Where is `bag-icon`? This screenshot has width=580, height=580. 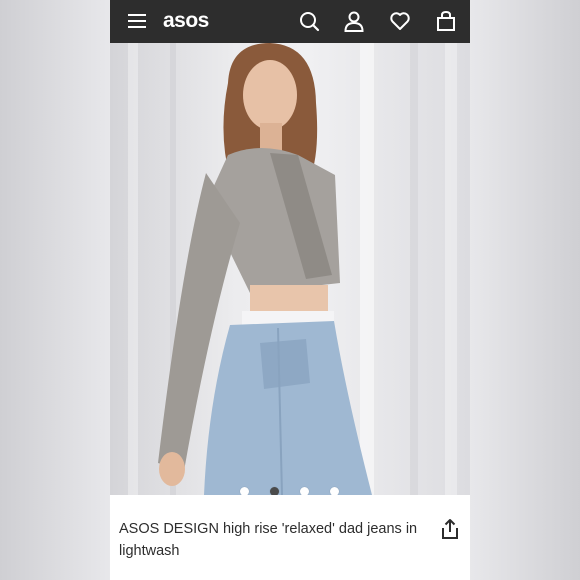 bag-icon is located at coordinates (446, 21).